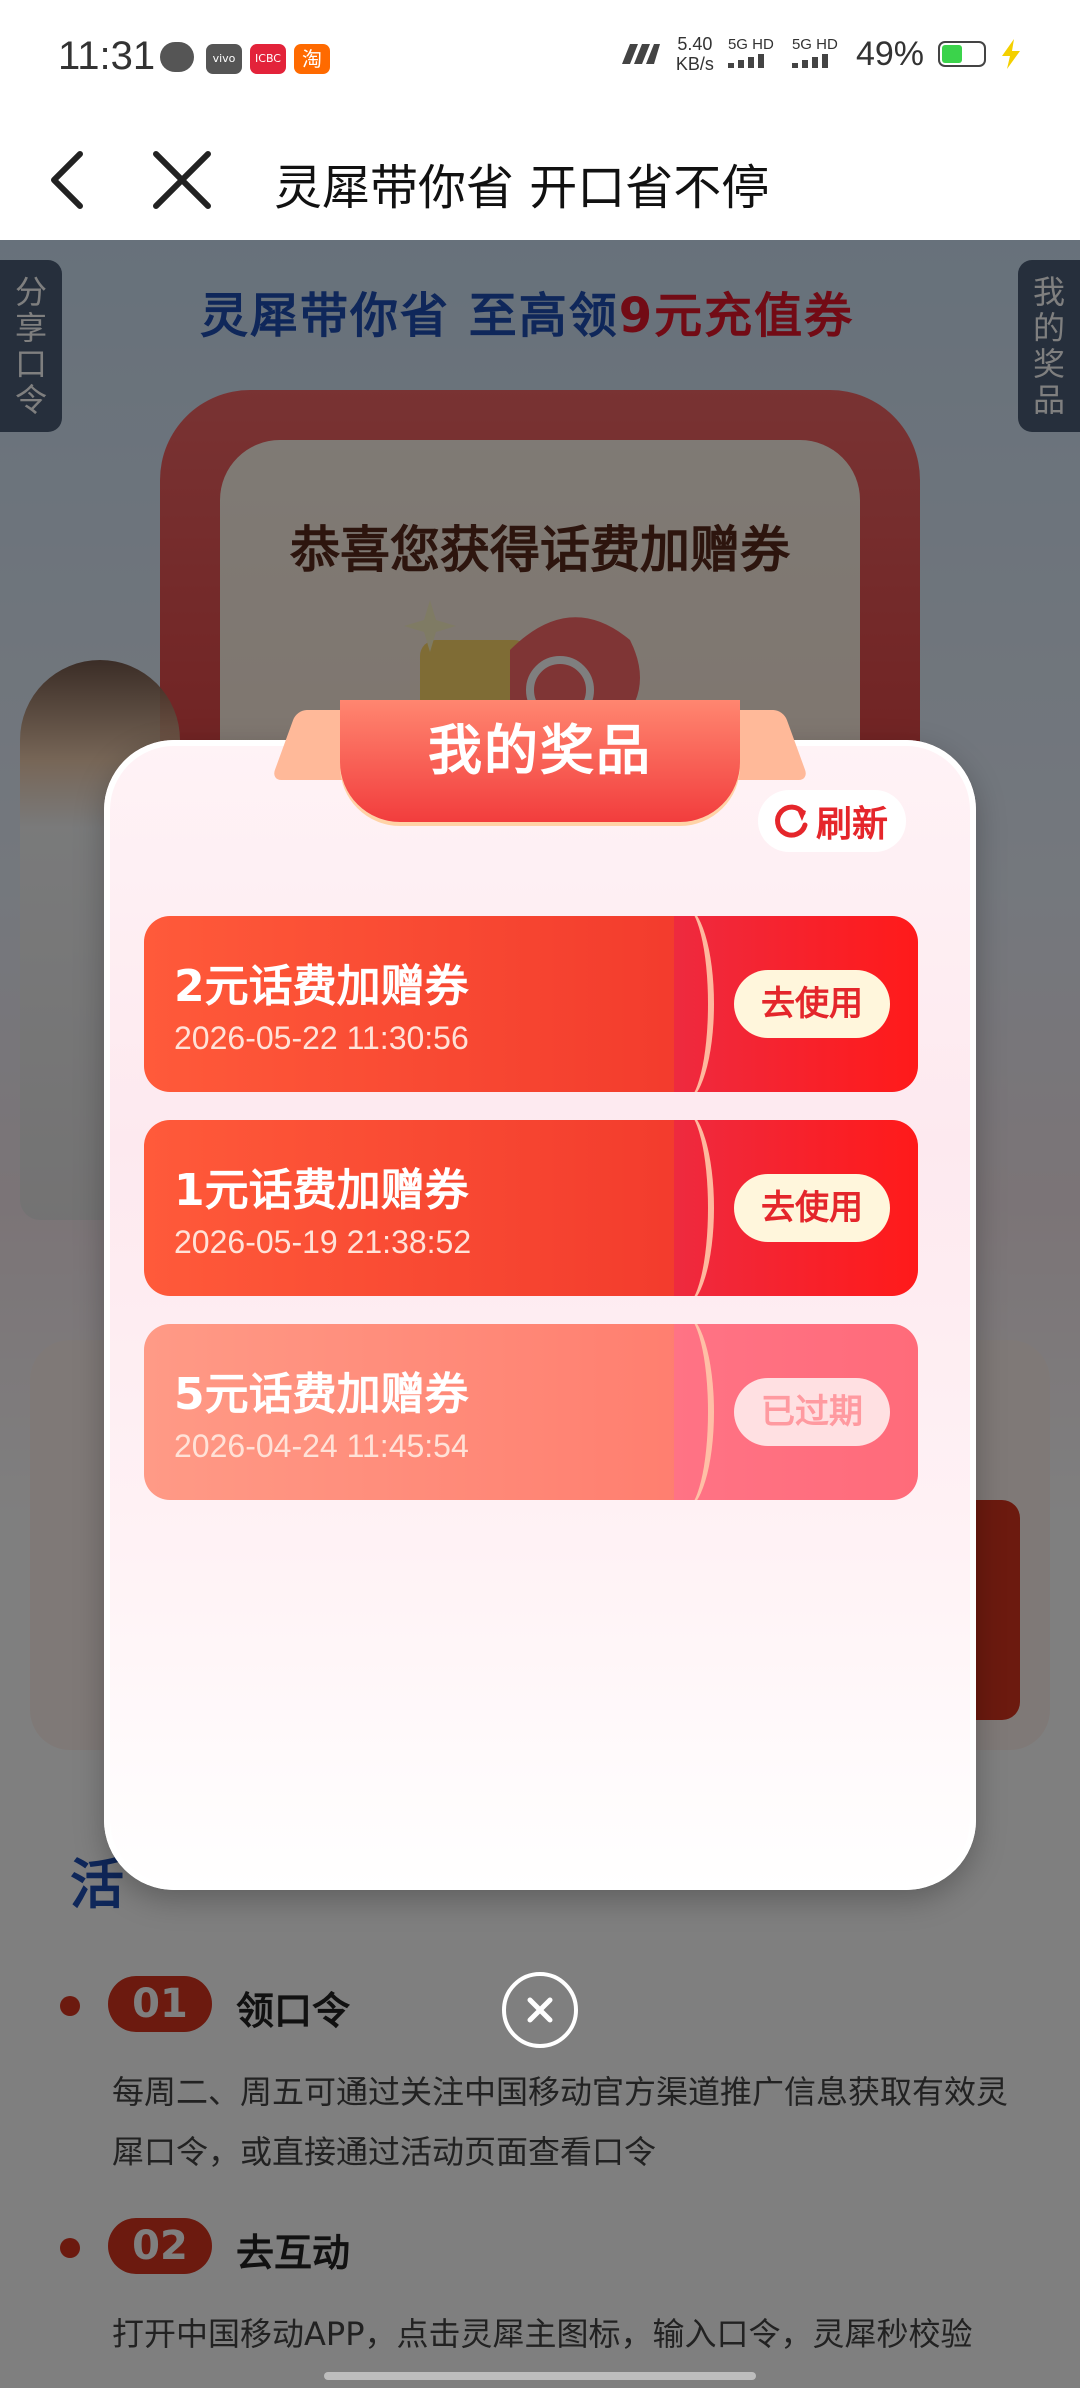  I want to click on coupon-card: 2元话费加赠券 2026-05-22 11:30:56 去使用, so click(531, 1004).